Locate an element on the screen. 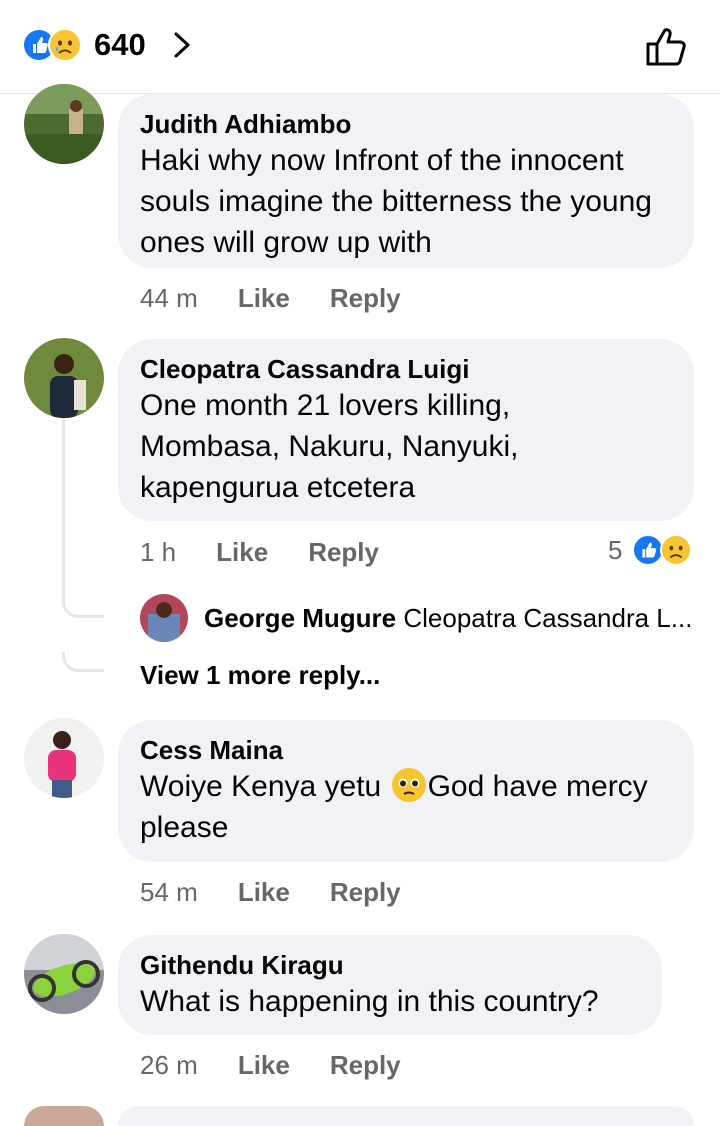  reactions-header: 640 is located at coordinates (360, 47).